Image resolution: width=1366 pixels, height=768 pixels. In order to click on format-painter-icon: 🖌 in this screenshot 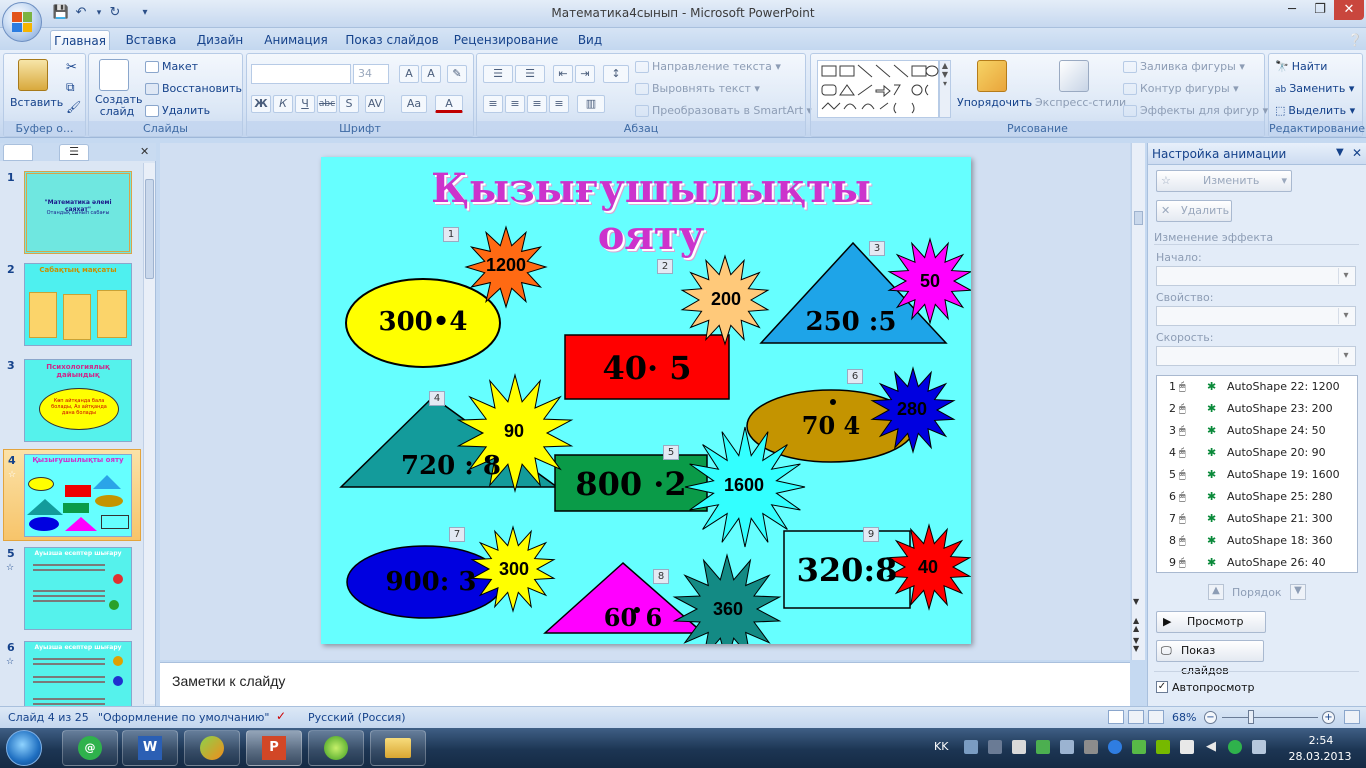, I will do `click(73, 107)`.